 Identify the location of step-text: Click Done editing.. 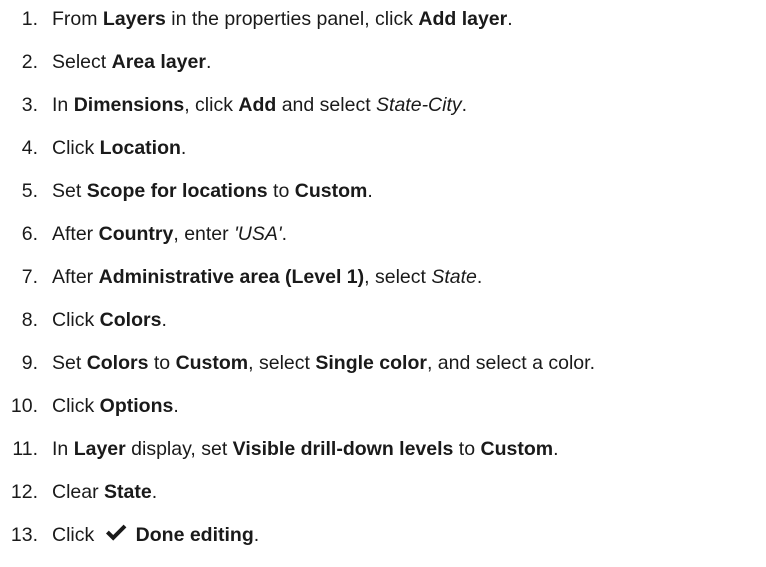
(155, 535).